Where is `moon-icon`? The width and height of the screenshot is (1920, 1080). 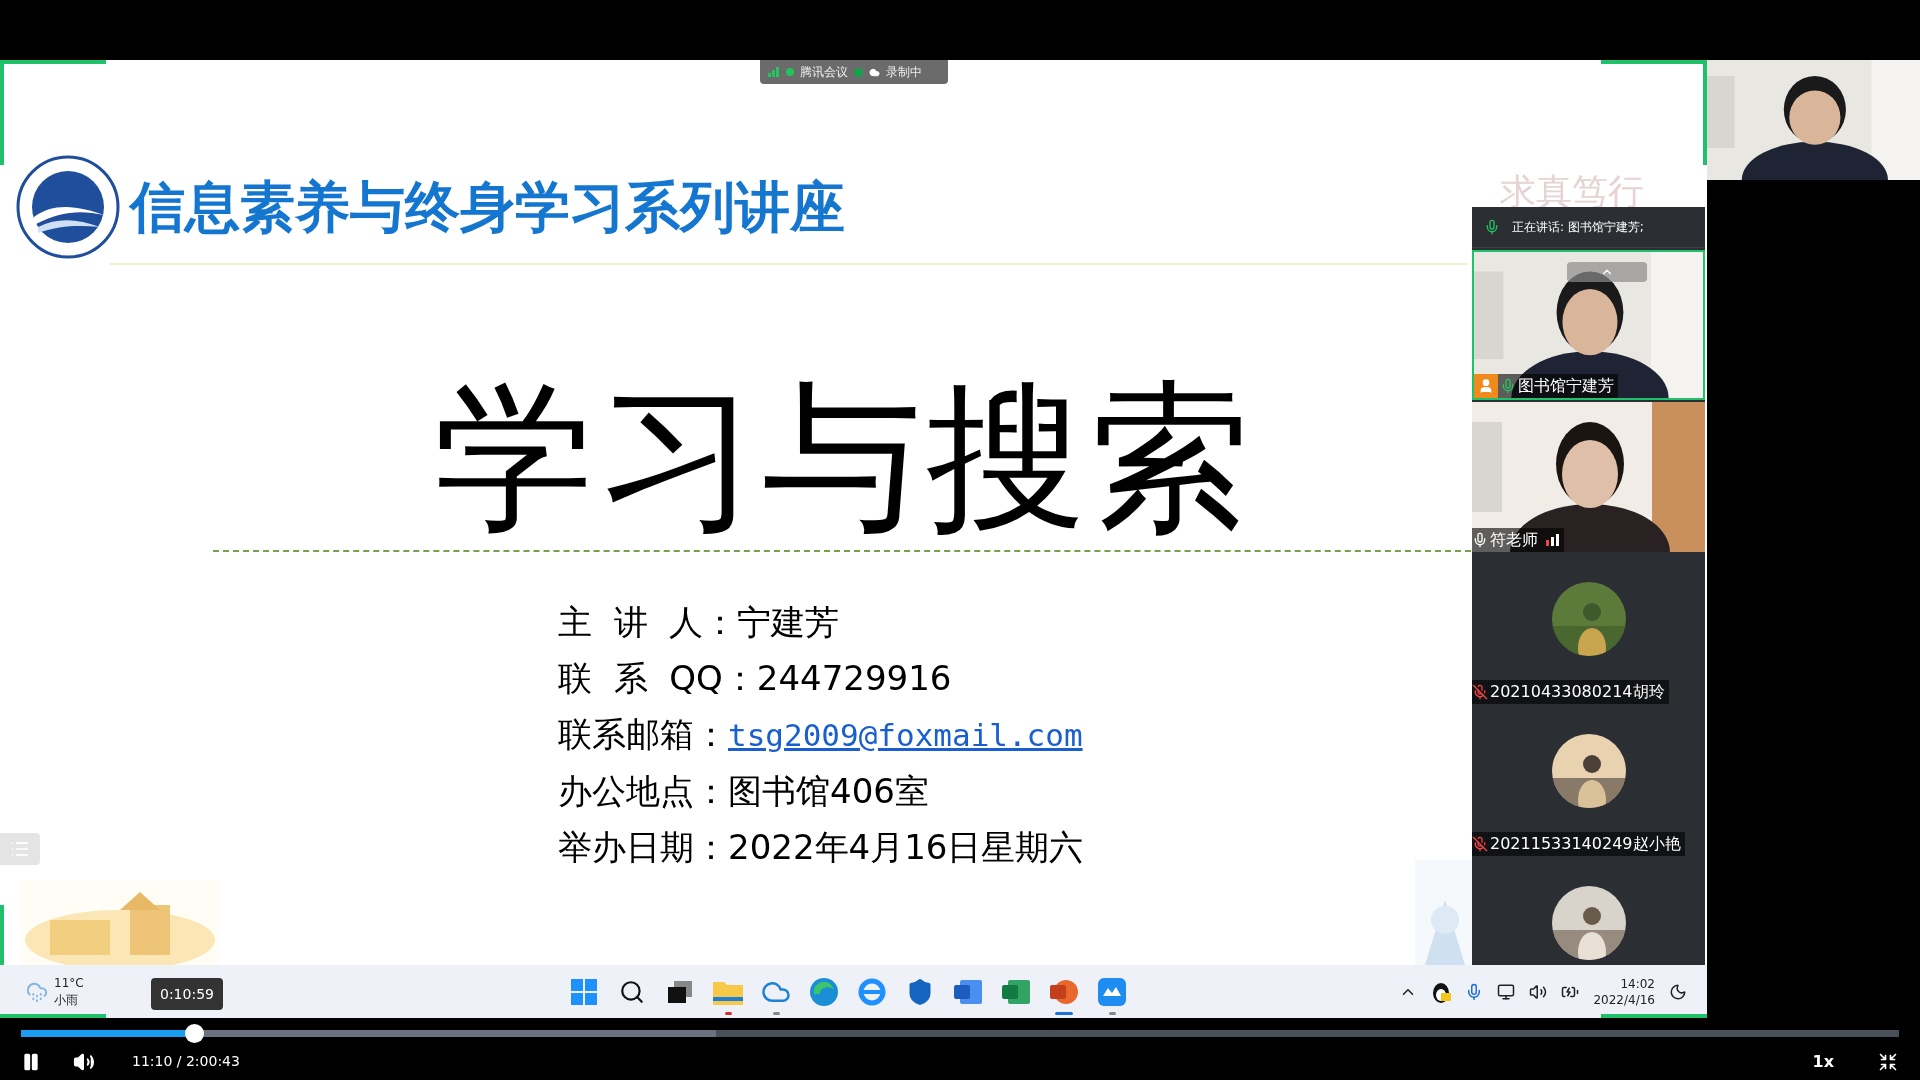
moon-icon is located at coordinates (1678, 991).